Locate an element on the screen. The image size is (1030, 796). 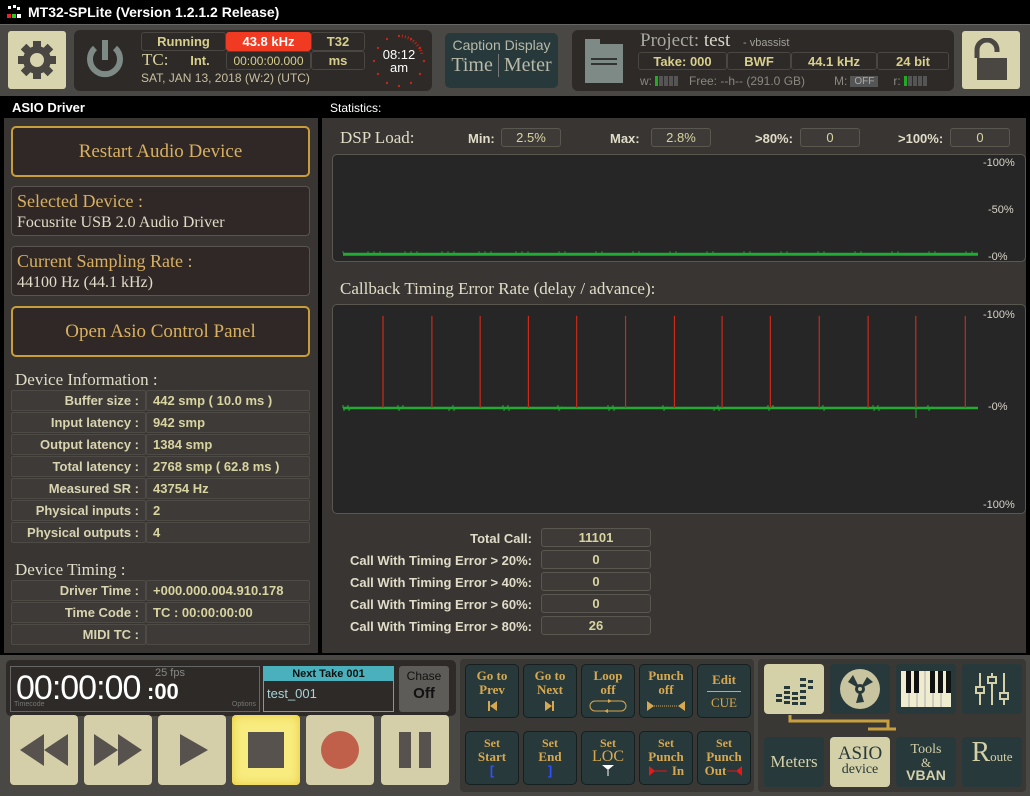
meters-tab: Meters is located at coordinates (794, 762).